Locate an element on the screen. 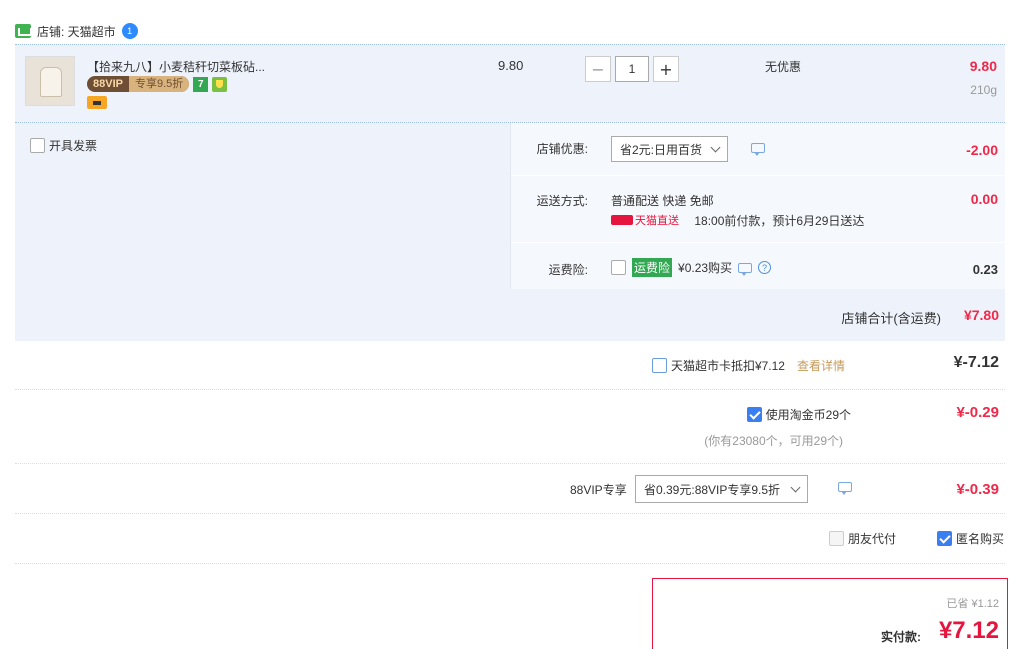 Image resolution: width=1018 pixels, height=649 pixels. shop-name: 店铺: 天猫超市 is located at coordinates (76, 31).